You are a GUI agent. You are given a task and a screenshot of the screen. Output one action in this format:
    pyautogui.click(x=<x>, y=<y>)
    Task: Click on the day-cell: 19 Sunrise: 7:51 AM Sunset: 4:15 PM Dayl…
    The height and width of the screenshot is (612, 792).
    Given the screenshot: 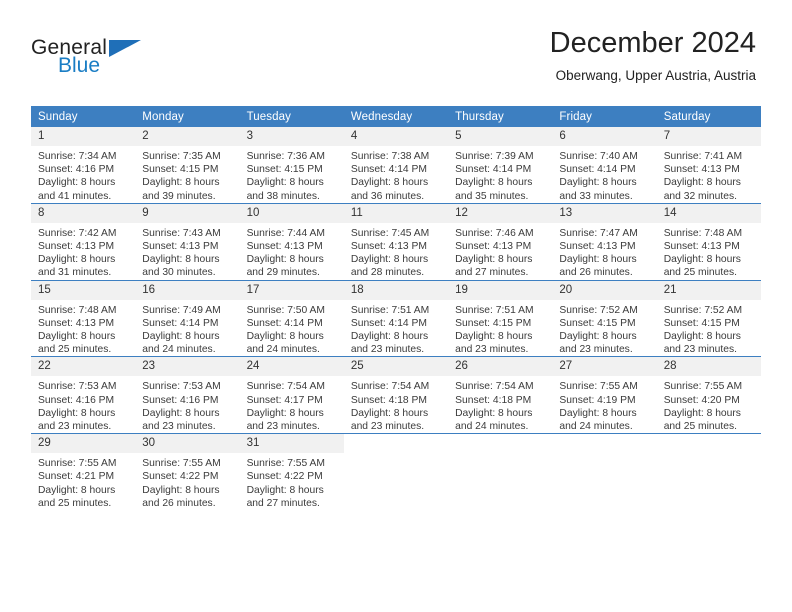 What is the action you would take?
    pyautogui.click(x=500, y=318)
    